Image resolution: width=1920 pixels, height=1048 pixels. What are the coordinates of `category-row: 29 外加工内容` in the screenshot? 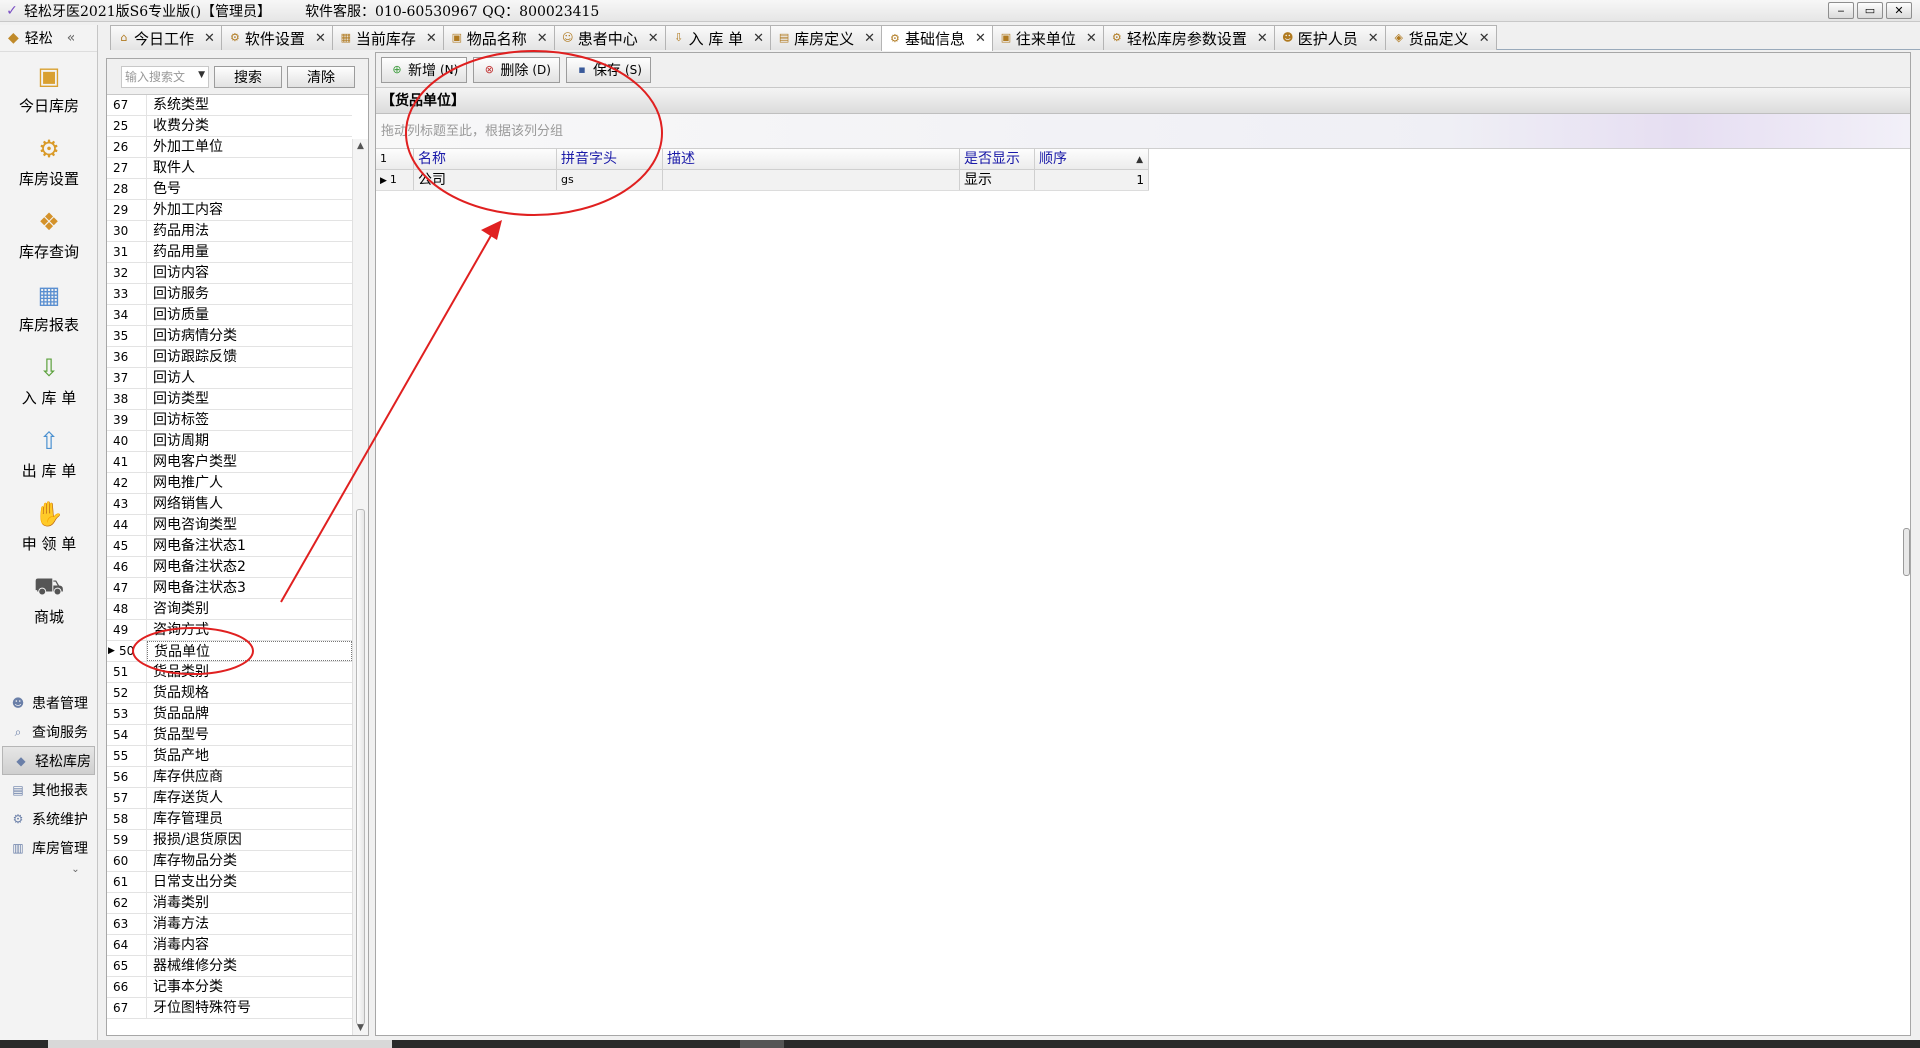 It's located at (229, 210).